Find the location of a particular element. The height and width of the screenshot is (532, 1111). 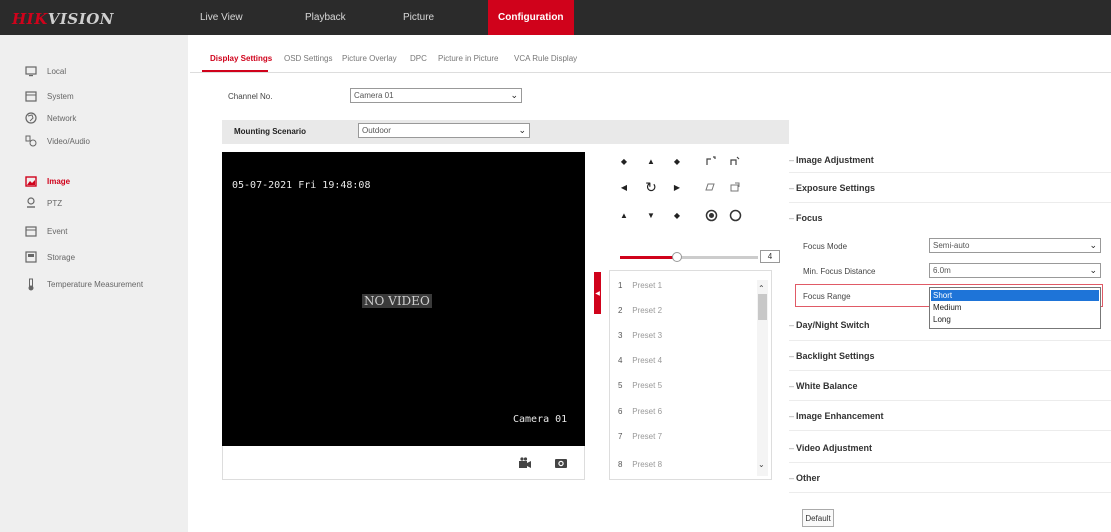

mounting-scenario-select: Outdoor ⌄ is located at coordinates (444, 130).